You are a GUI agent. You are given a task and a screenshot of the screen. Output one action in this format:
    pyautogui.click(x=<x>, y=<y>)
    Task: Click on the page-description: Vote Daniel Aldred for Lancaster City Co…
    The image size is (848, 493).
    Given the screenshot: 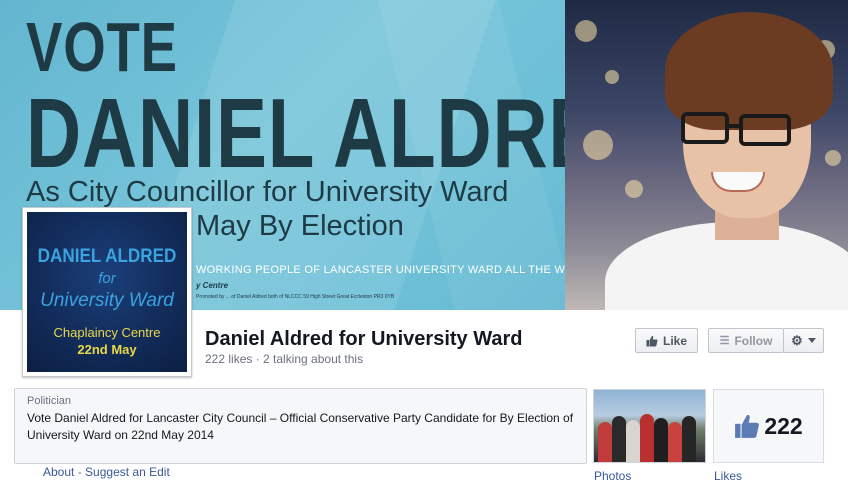 What is the action you would take?
    pyautogui.click(x=300, y=426)
    